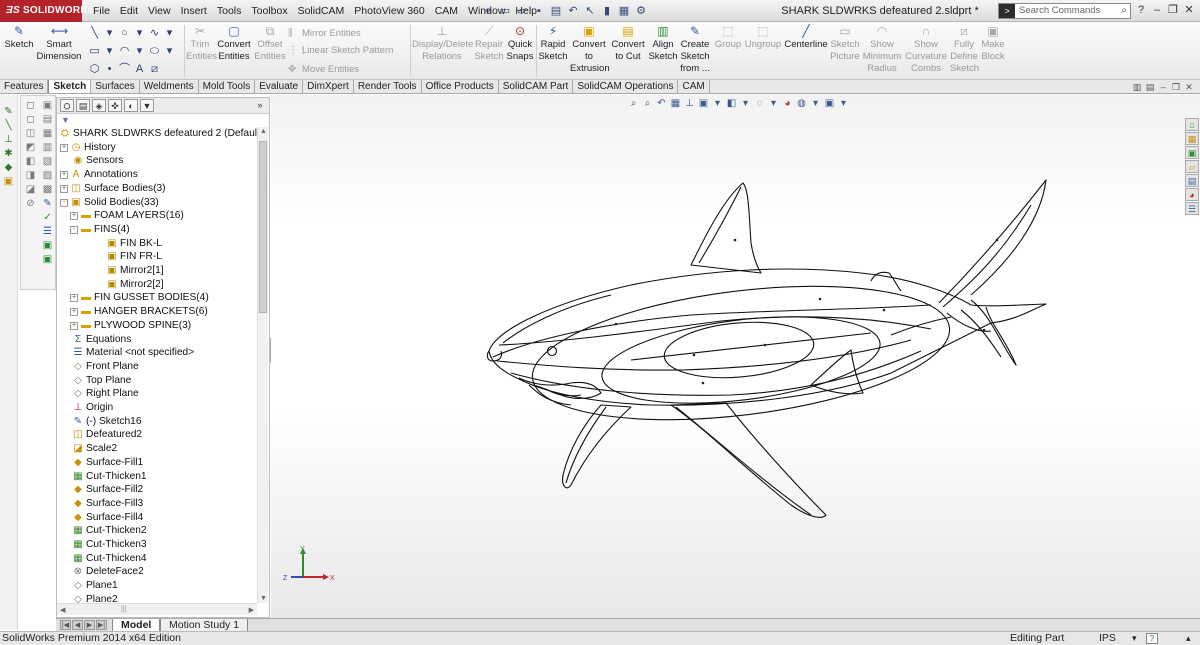  I want to click on sketch-icon: ✎, so click(48, 203).